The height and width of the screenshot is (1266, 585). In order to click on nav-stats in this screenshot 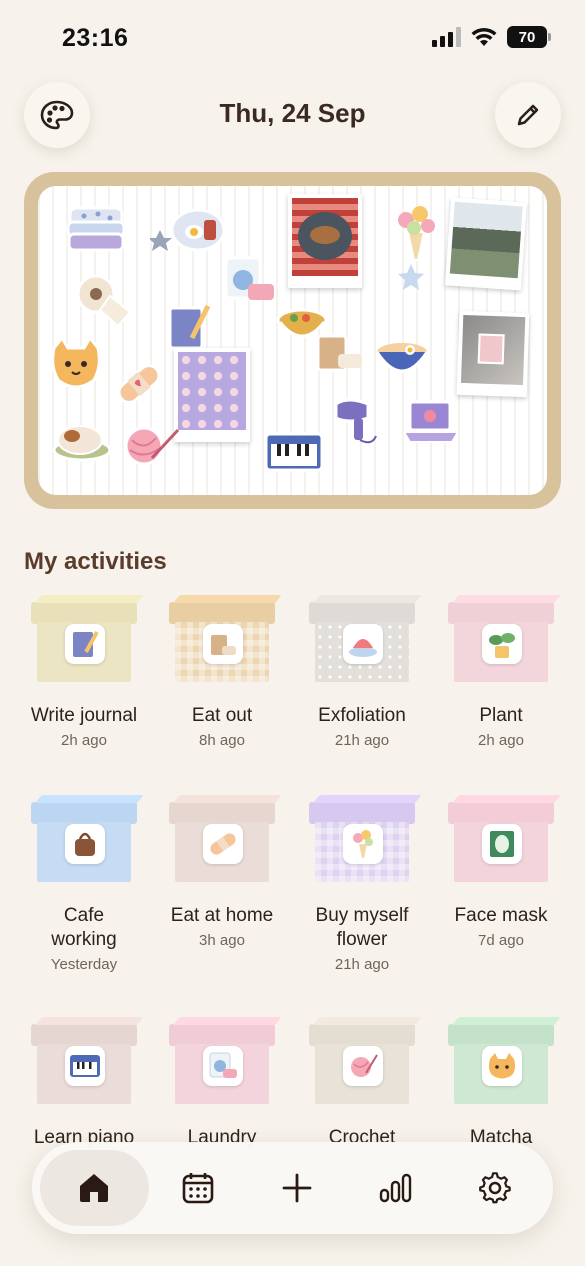, I will do `click(396, 1188)`.